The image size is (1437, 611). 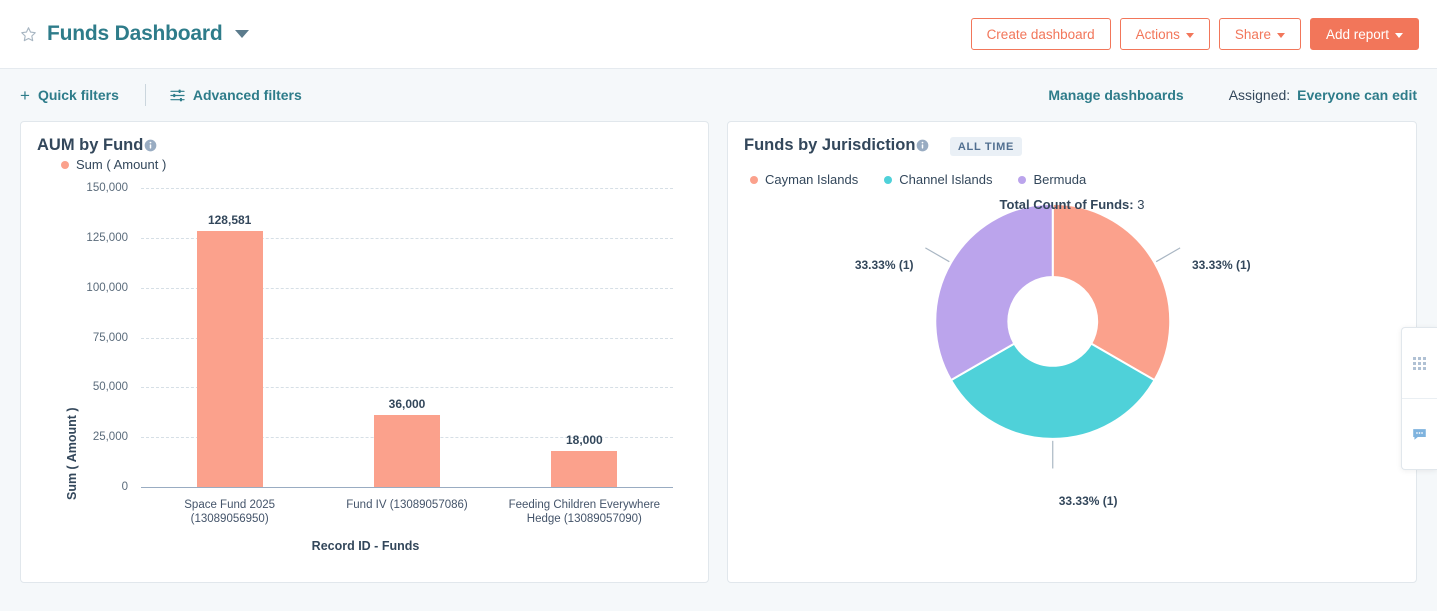 I want to click on legend-item: Cayman Islands, so click(x=804, y=179).